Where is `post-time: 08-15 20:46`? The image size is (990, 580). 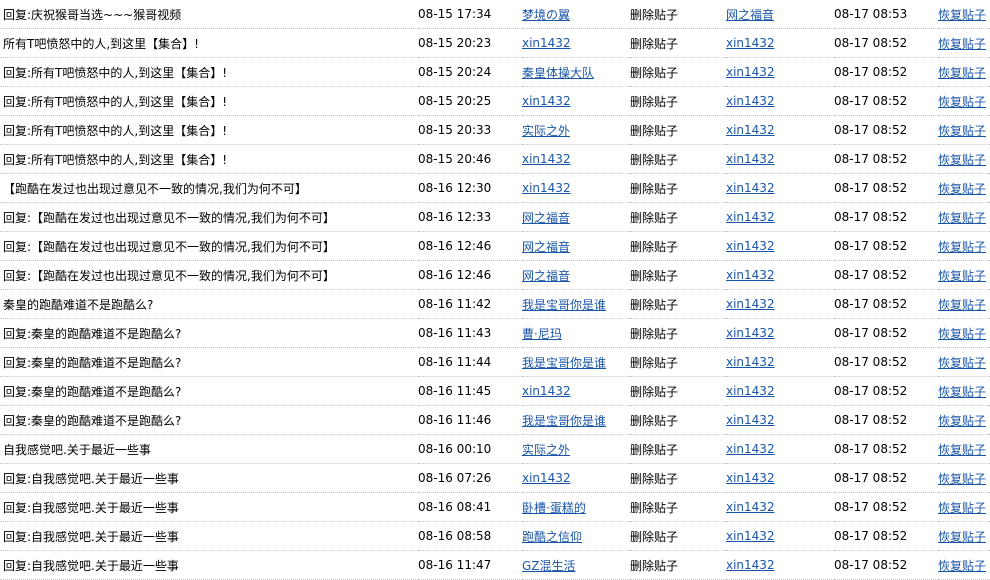 post-time: 08-15 20:46 is located at coordinates (455, 159).